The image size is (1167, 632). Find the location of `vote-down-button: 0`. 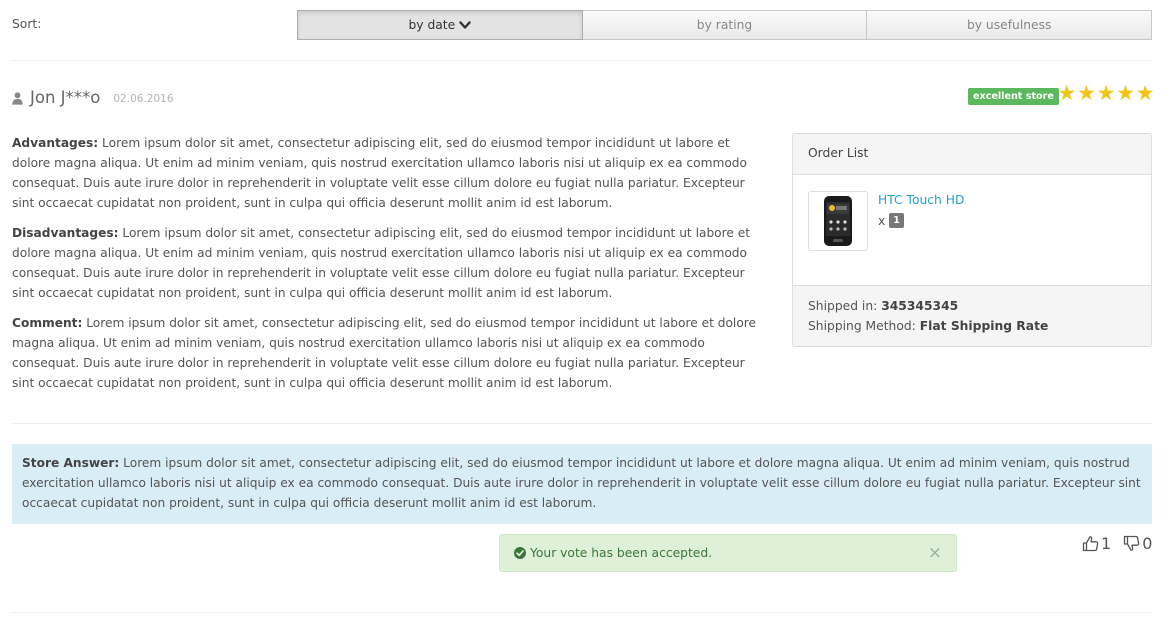

vote-down-button: 0 is located at coordinates (1137, 543).